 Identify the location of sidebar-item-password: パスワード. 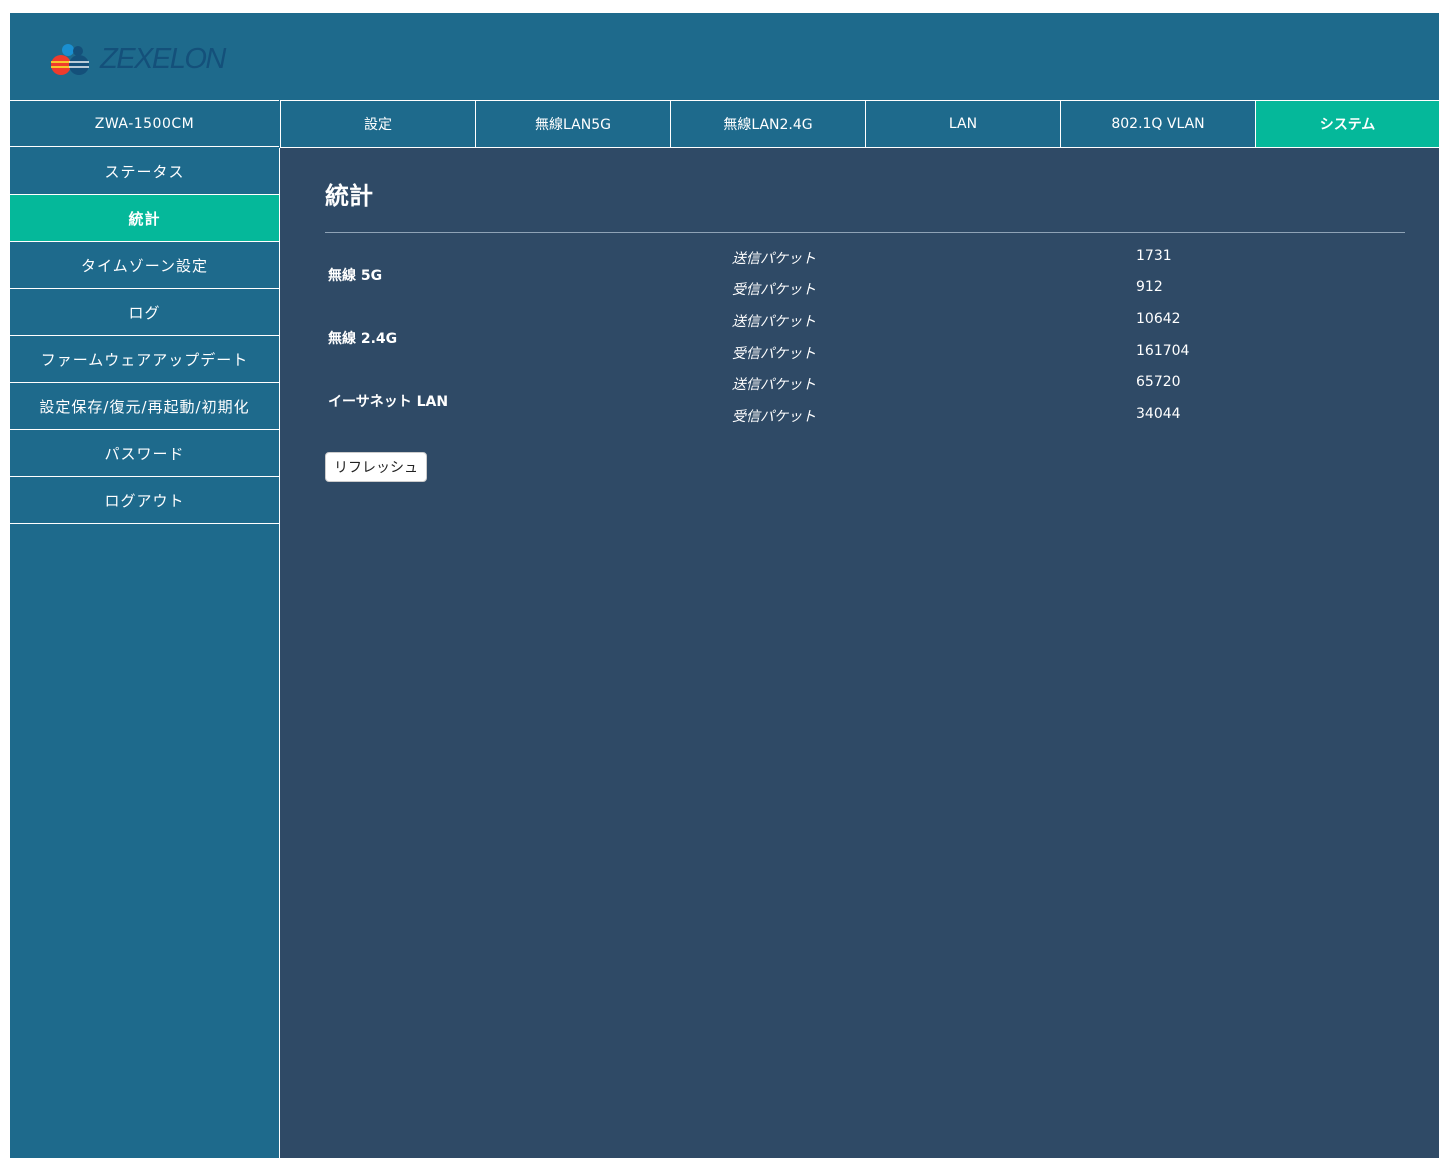
(144, 453).